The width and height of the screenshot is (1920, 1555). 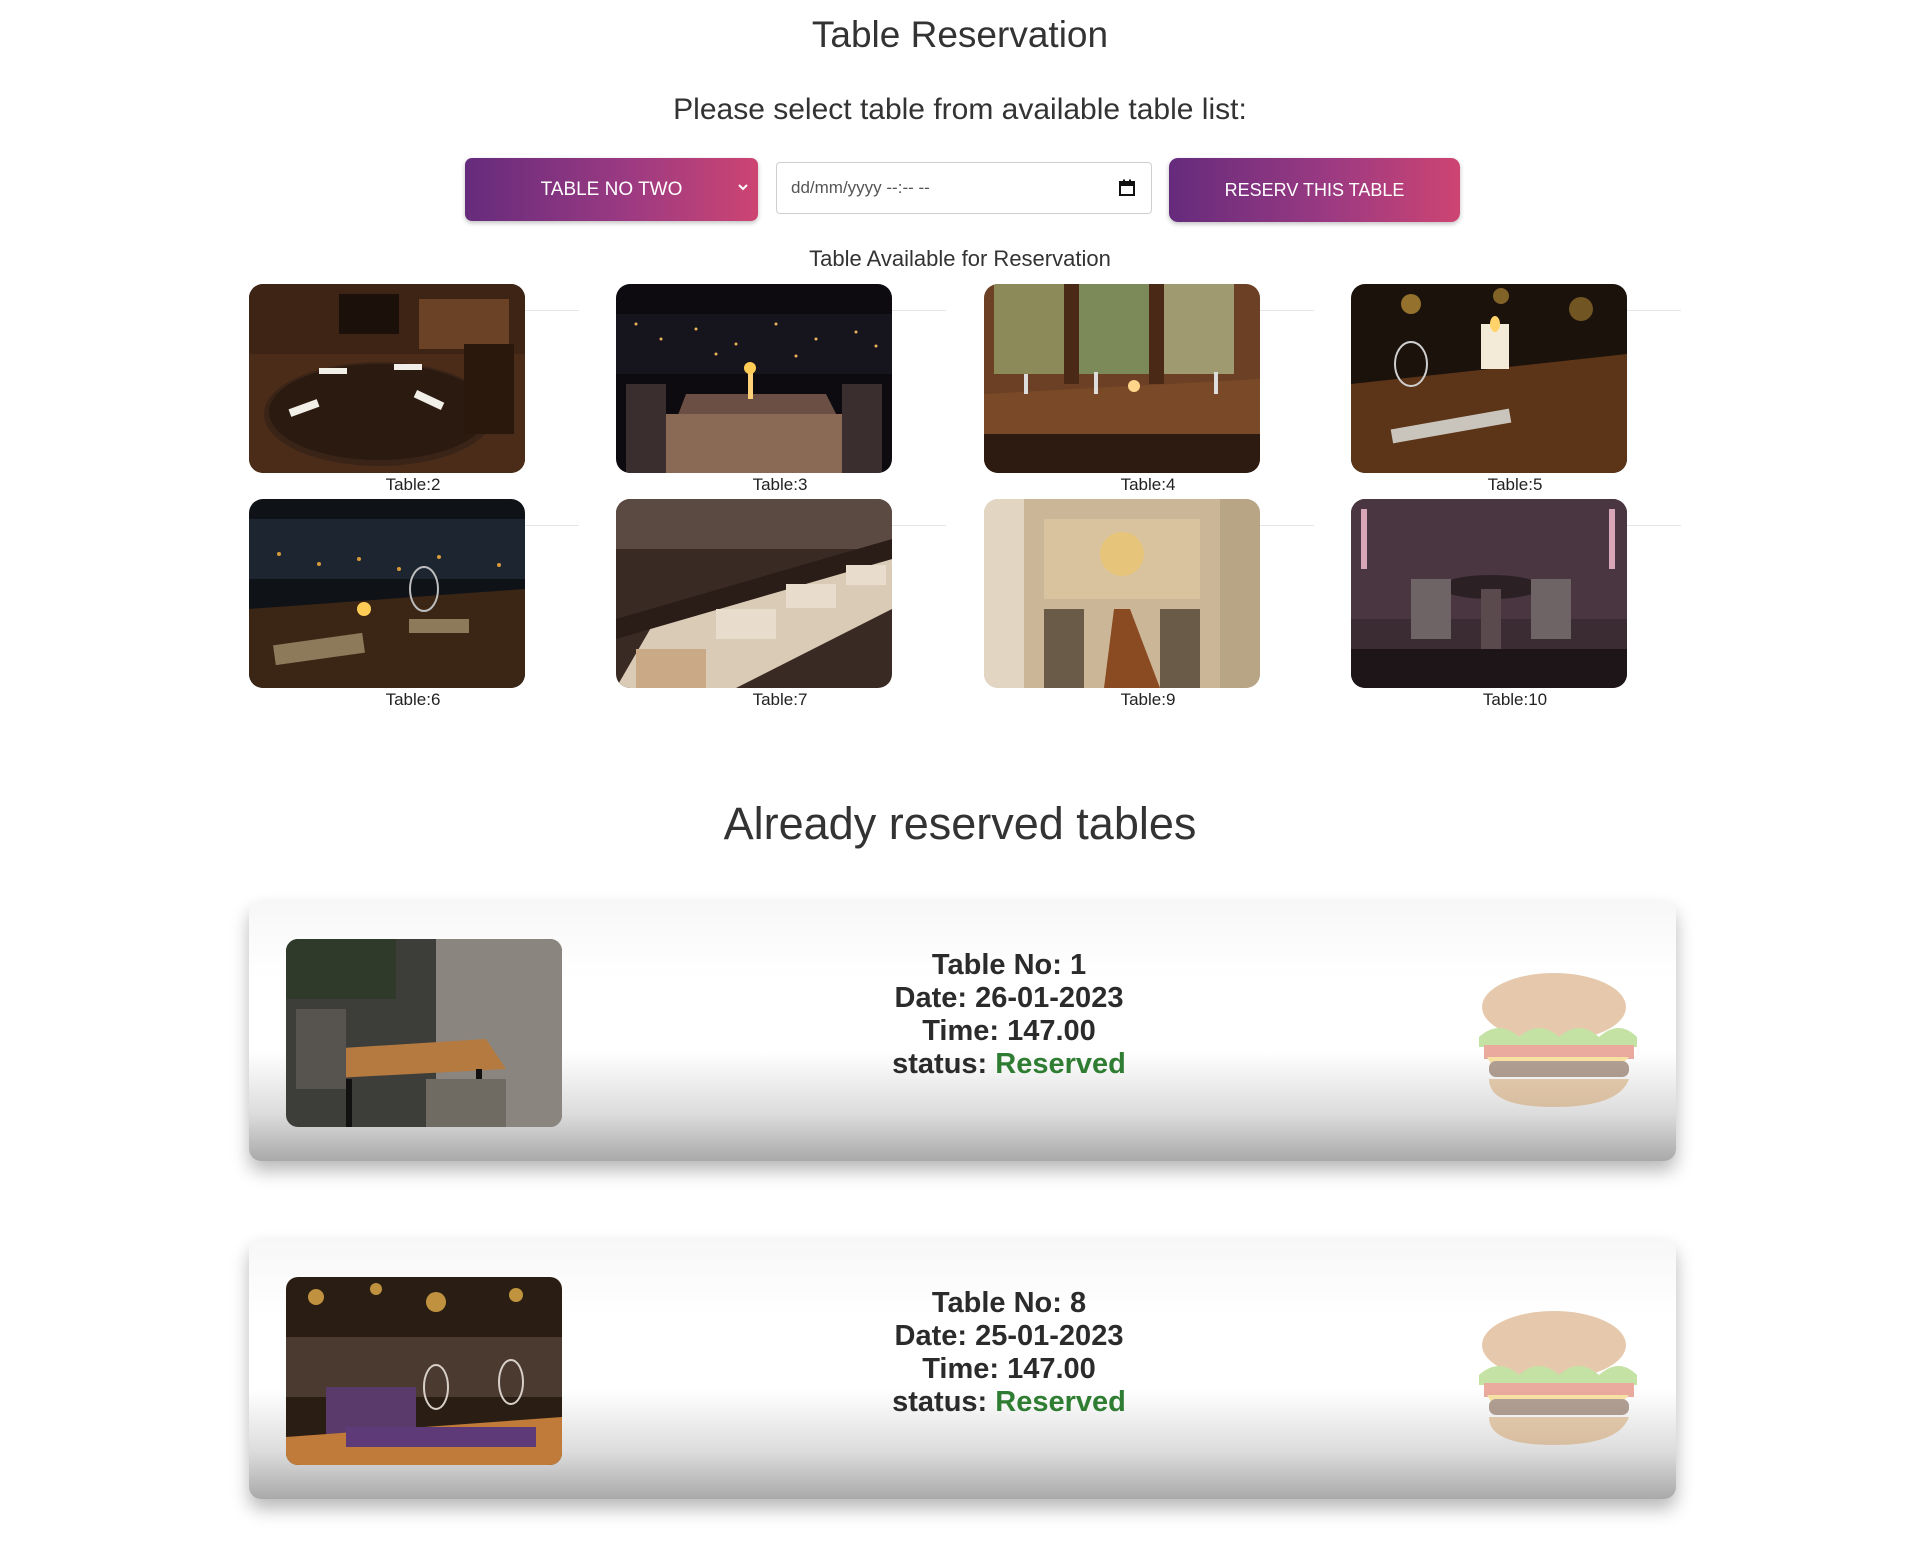 I want to click on table-card: Table:10, so click(x=1516, y=604).